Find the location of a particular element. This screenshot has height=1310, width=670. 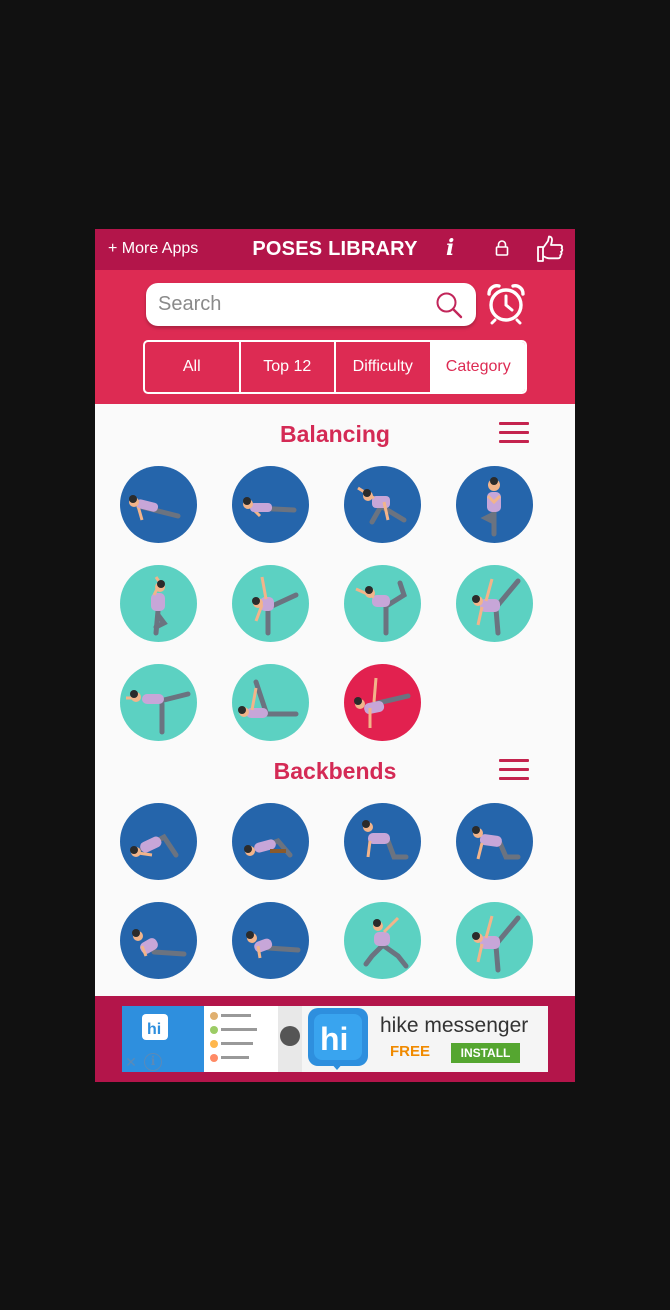

pose-thumbnail-warrior-three is located at coordinates (158, 702).